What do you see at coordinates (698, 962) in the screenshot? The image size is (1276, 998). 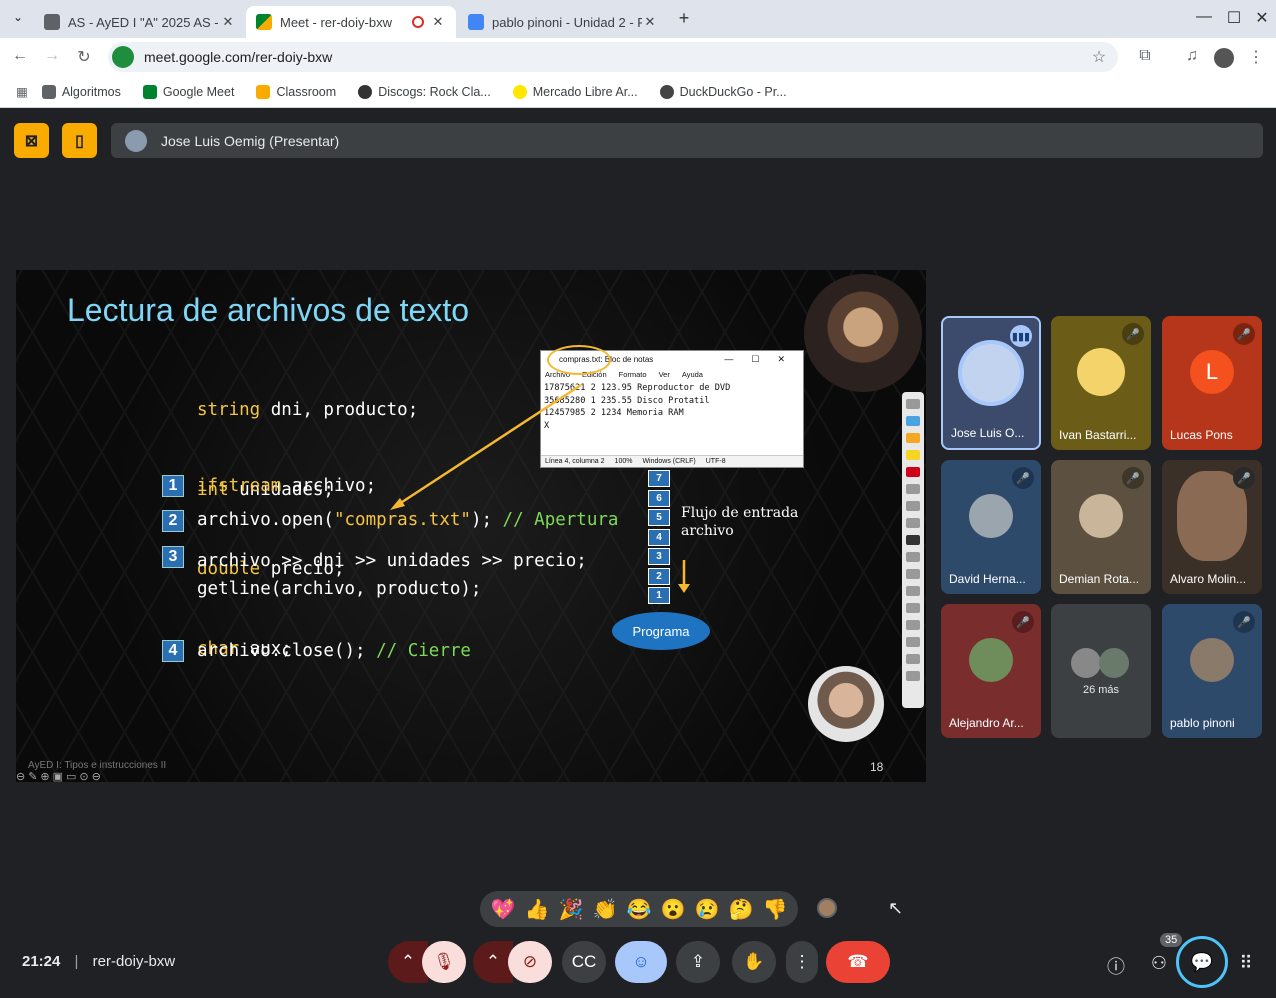 I see `present-button: ⇪` at bounding box center [698, 962].